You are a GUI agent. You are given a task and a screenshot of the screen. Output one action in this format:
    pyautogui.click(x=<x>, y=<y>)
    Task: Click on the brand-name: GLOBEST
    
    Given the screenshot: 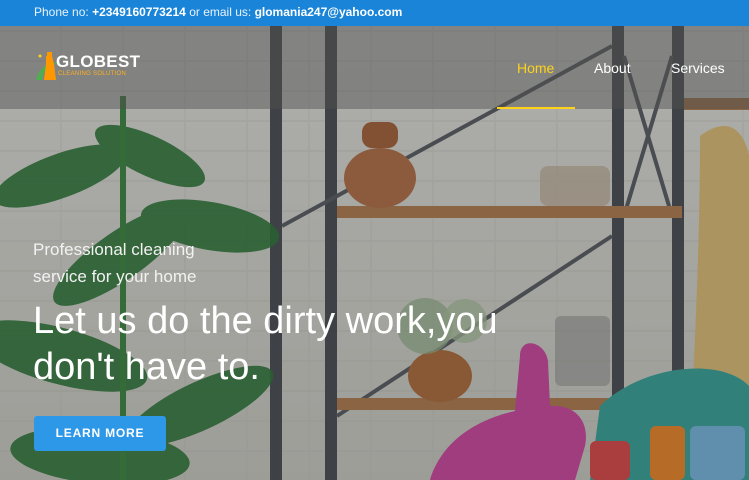 What is the action you would take?
    pyautogui.click(x=98, y=61)
    